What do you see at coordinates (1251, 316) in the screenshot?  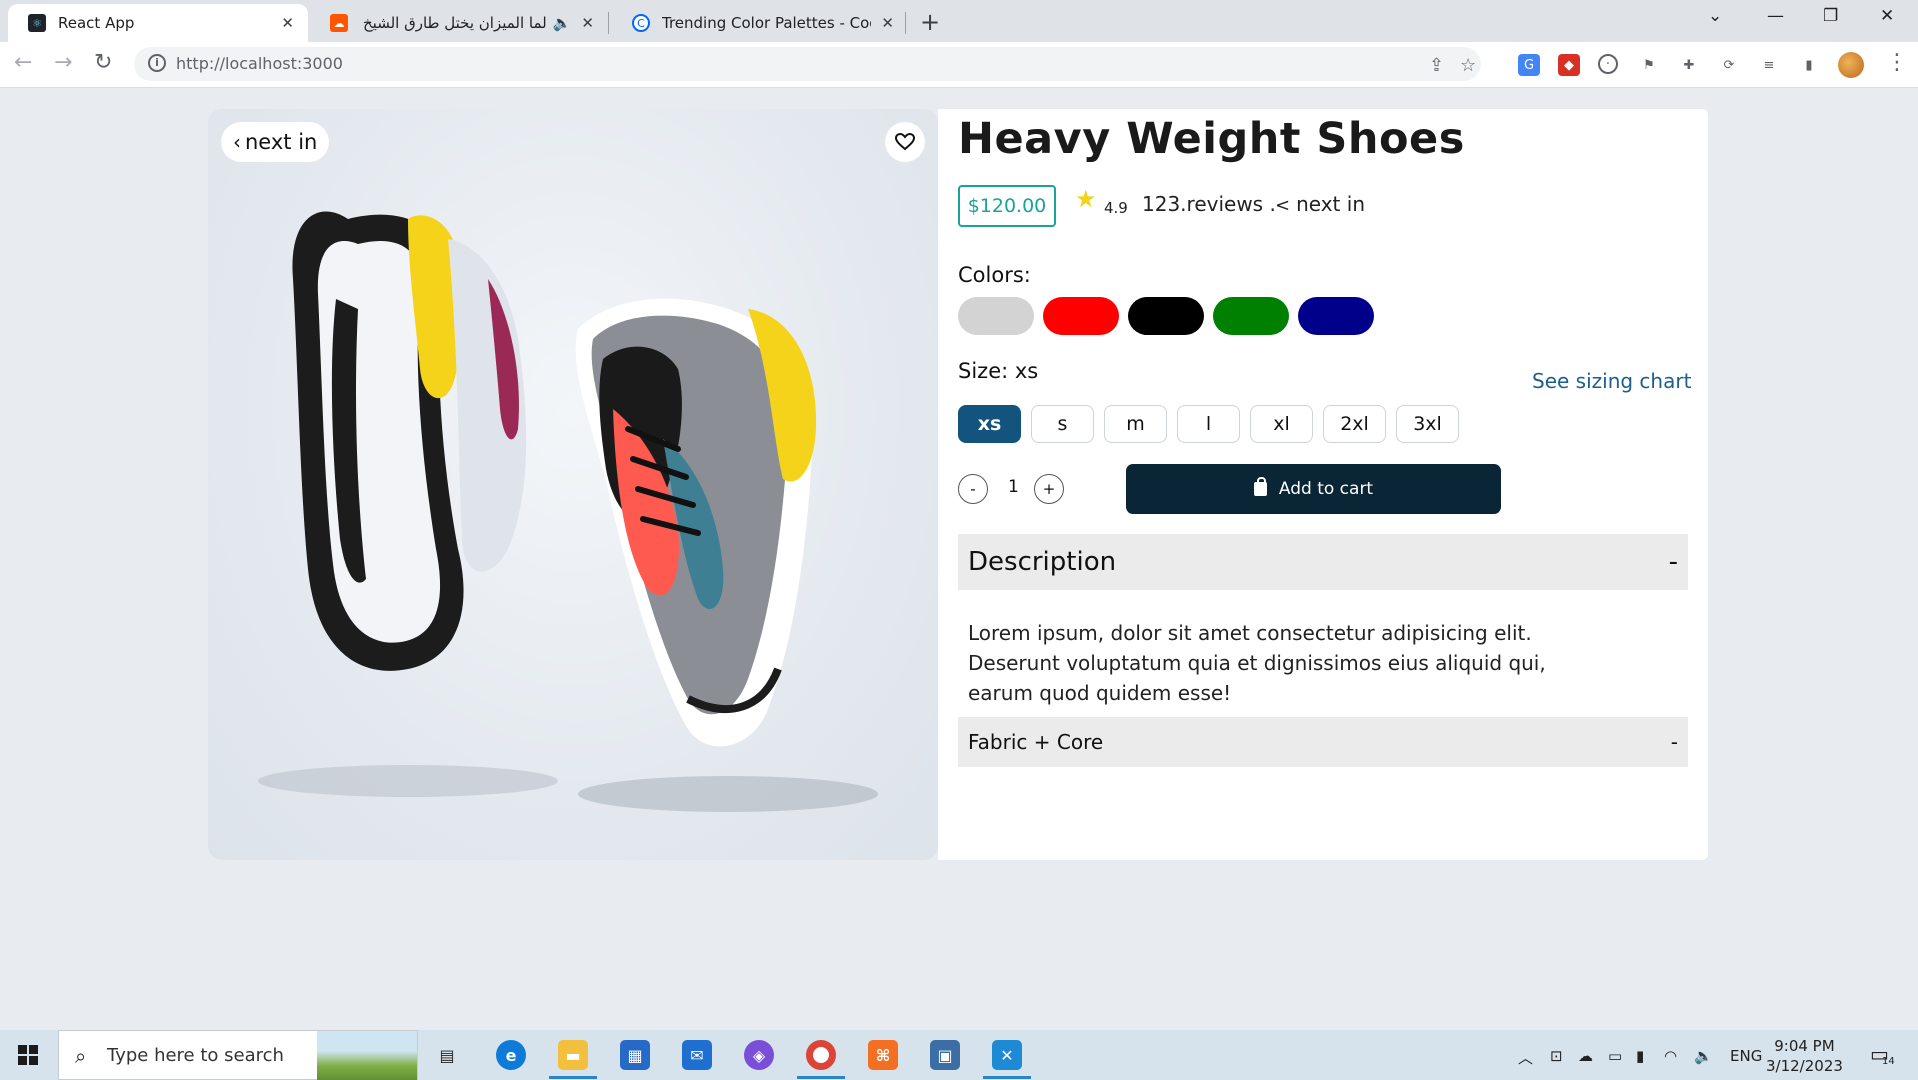 I see `color-swatch-green` at bounding box center [1251, 316].